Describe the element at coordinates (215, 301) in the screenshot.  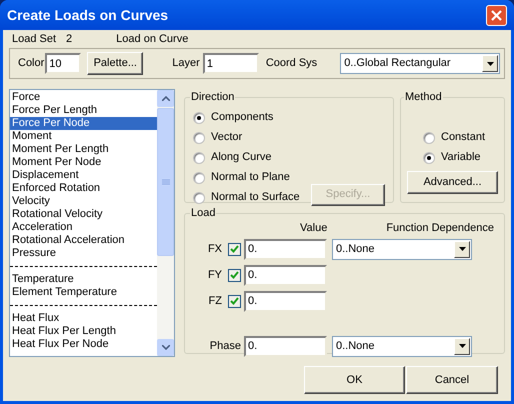
I see `component-label: FZ` at that location.